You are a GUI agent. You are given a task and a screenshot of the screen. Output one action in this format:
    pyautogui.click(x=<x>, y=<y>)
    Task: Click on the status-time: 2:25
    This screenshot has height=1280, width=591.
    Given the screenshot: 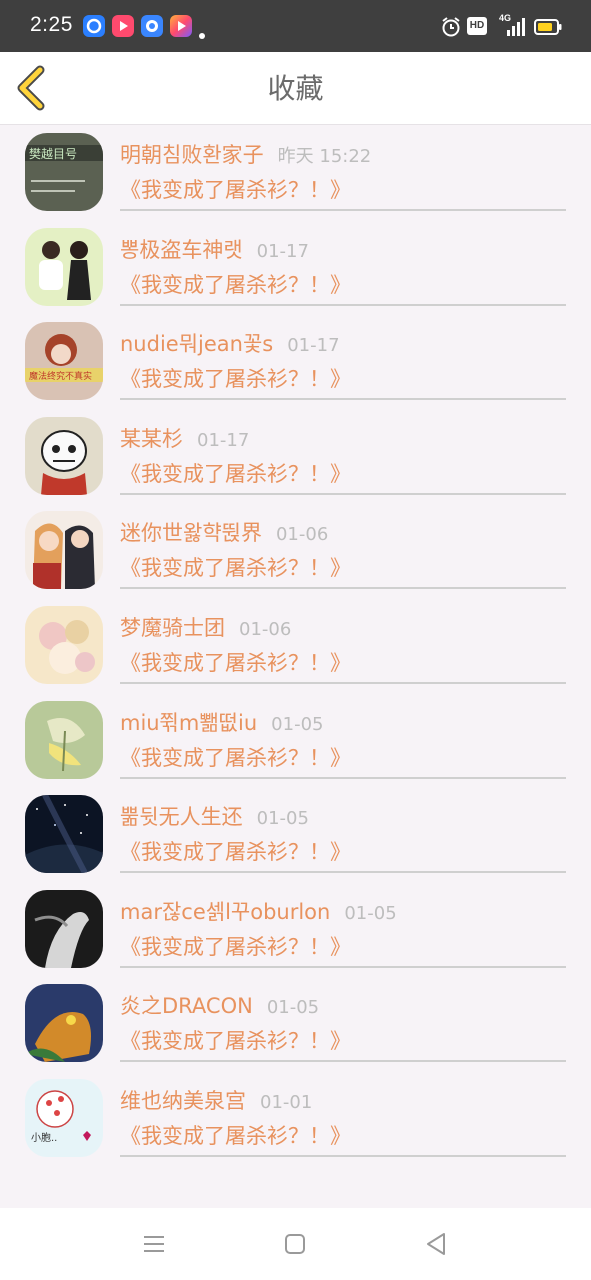 What is the action you would take?
    pyautogui.click(x=51, y=24)
    